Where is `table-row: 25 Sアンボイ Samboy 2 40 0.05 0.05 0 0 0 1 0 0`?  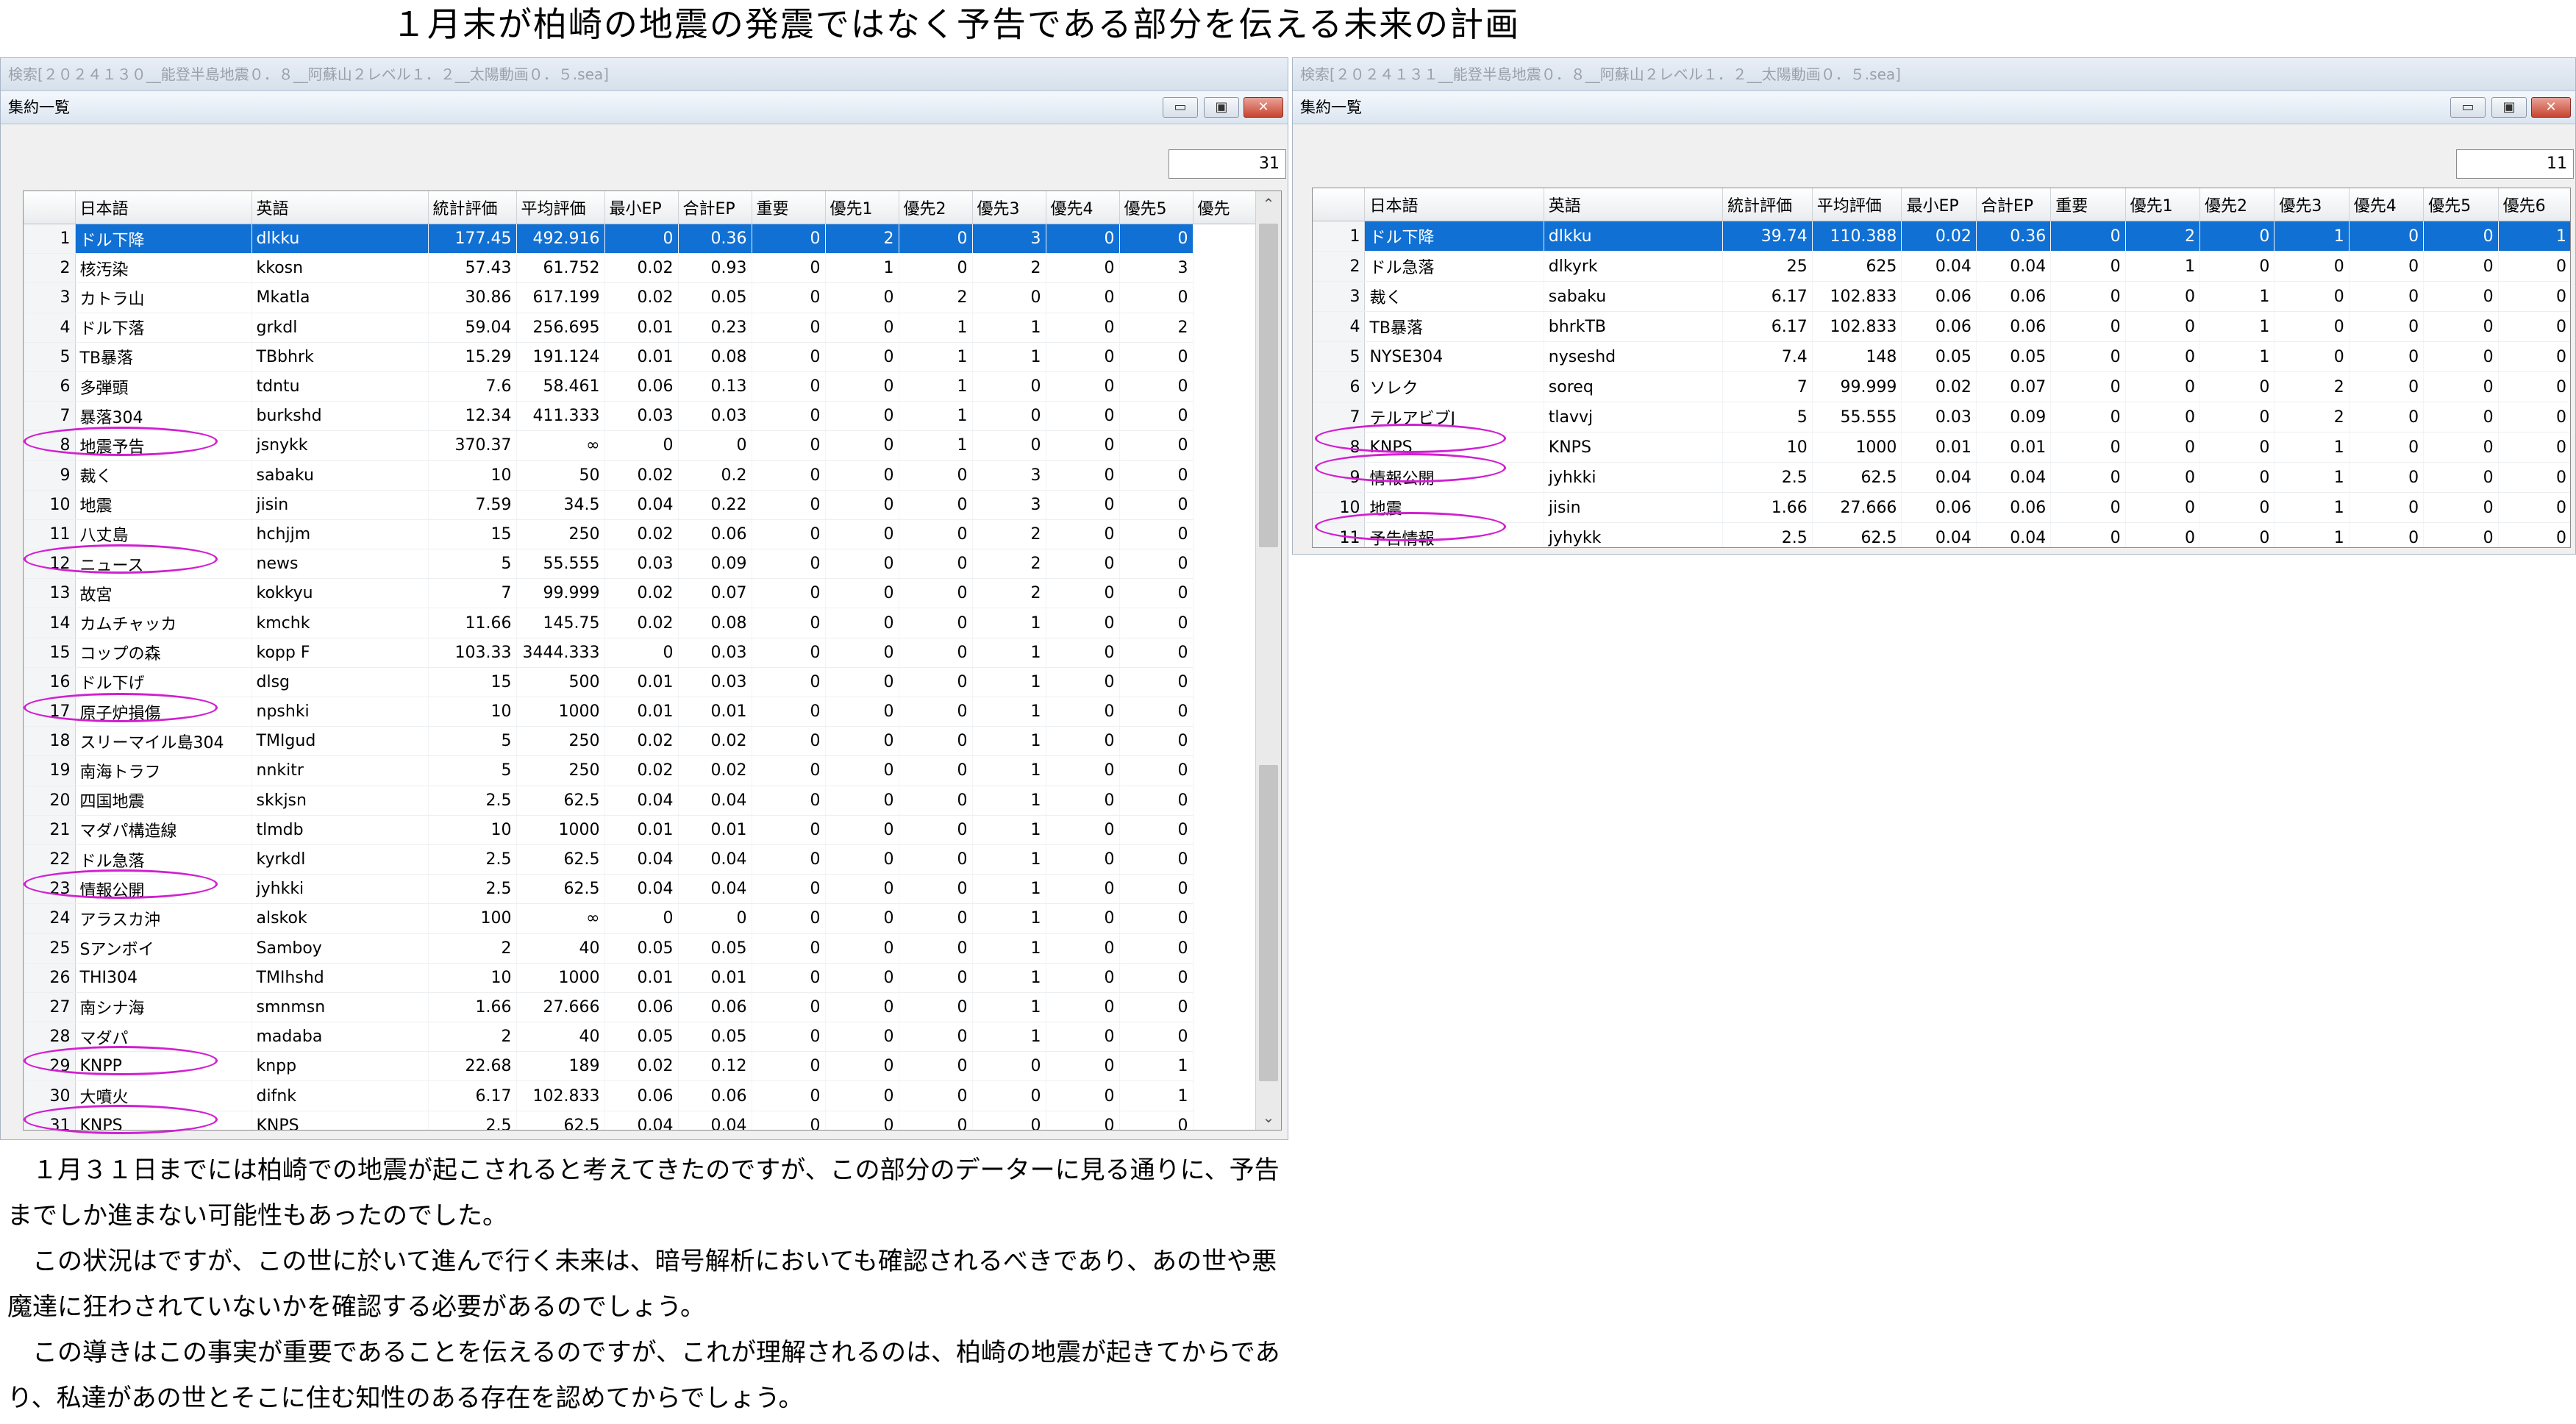 table-row: 25 Sアンボイ Samboy 2 40 0.05 0.05 0 0 0 1 0 0 is located at coordinates (640, 948).